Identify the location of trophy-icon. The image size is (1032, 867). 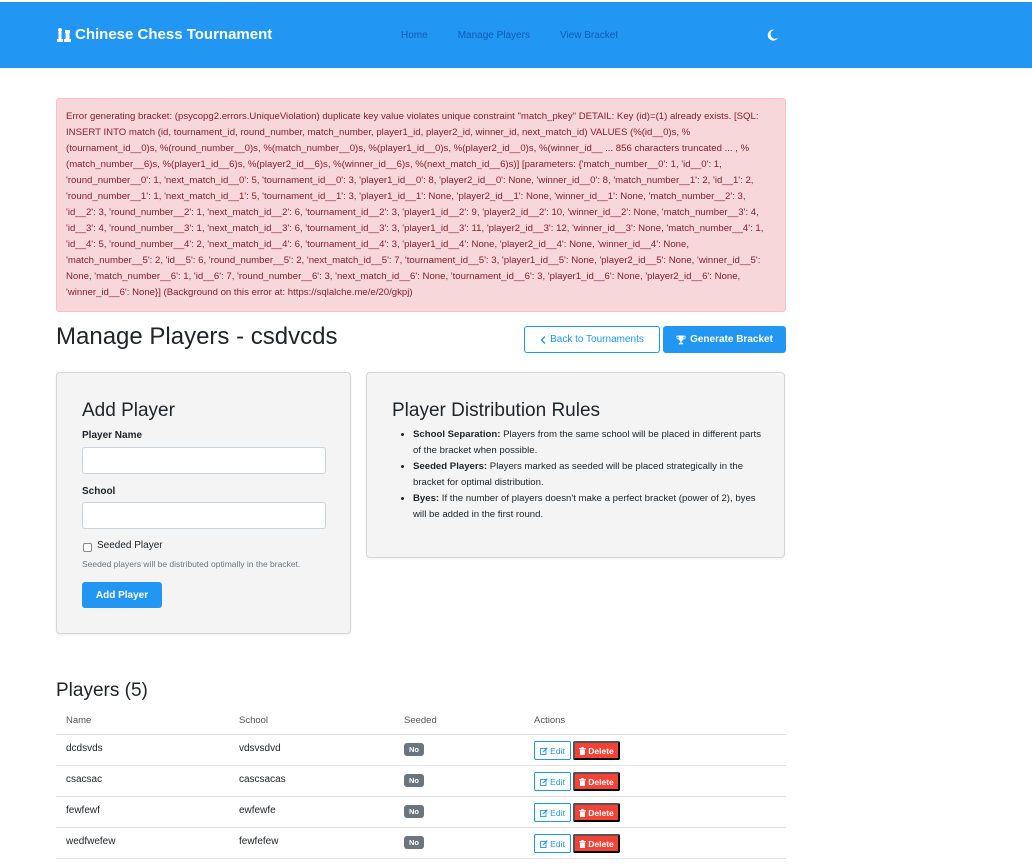
(681, 339).